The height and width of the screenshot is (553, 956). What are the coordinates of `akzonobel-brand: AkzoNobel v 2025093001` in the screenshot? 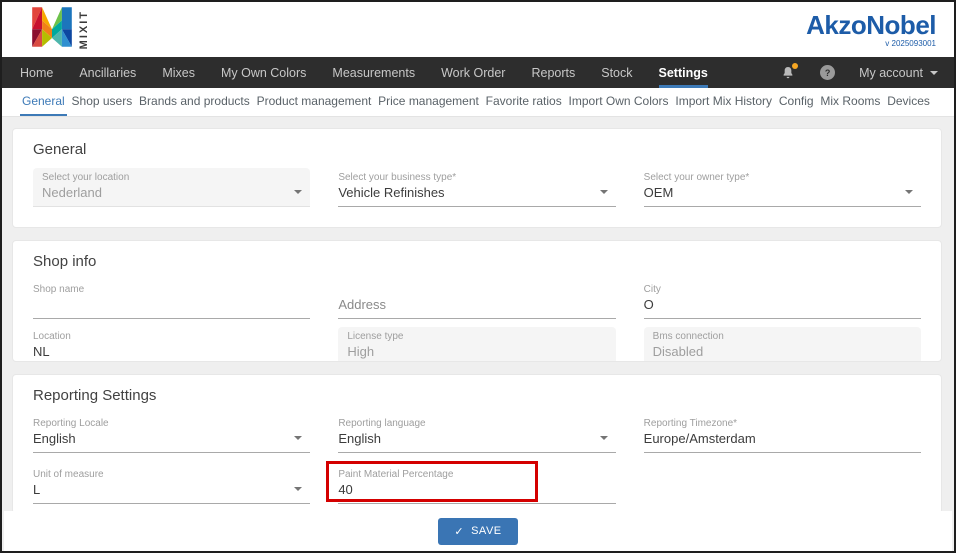 It's located at (871, 30).